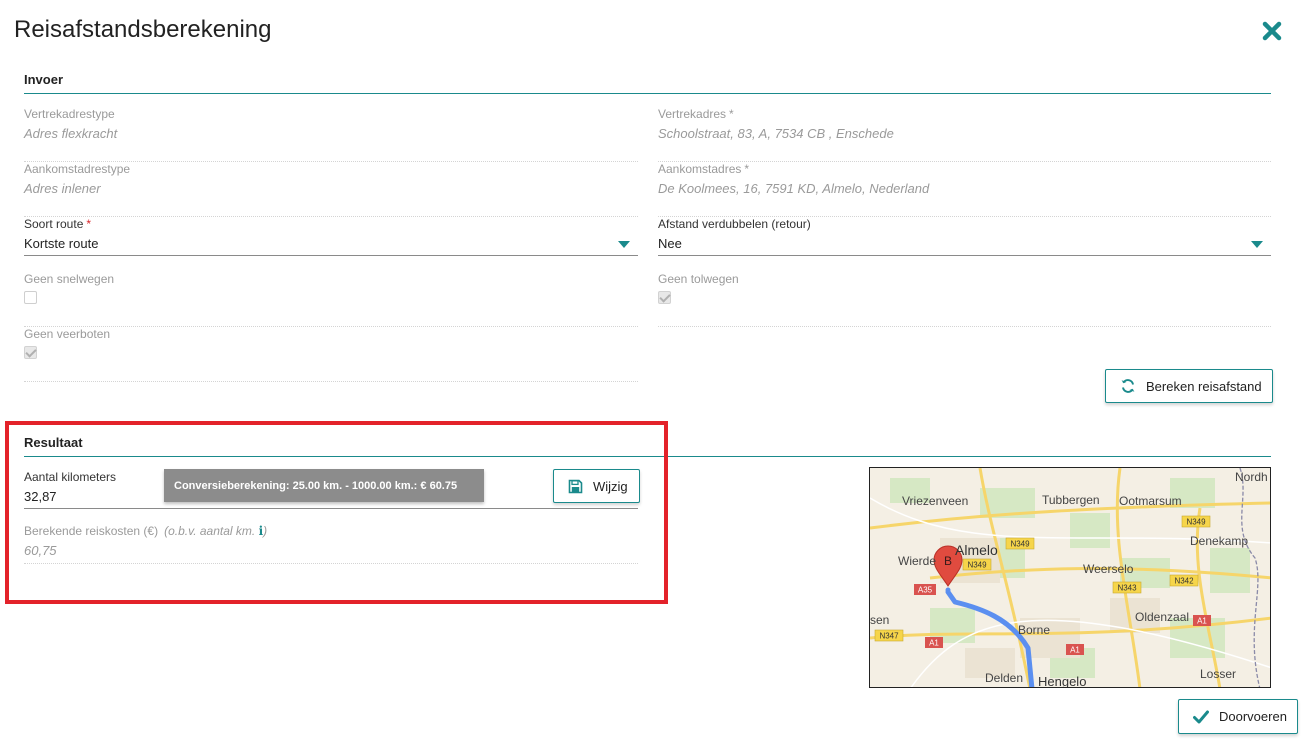 The height and width of the screenshot is (746, 1306). Describe the element at coordinates (1219, 541) in the screenshot. I see `map-place-label: Denekamp` at that location.